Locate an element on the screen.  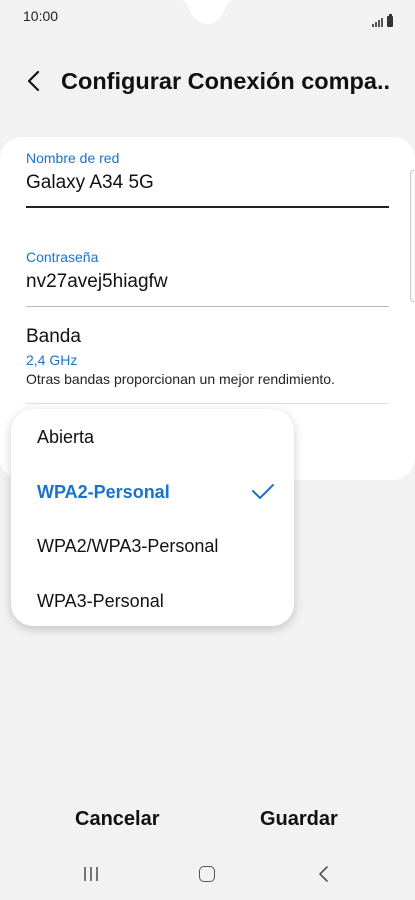
status-bar: 10:00 is located at coordinates (207, 17).